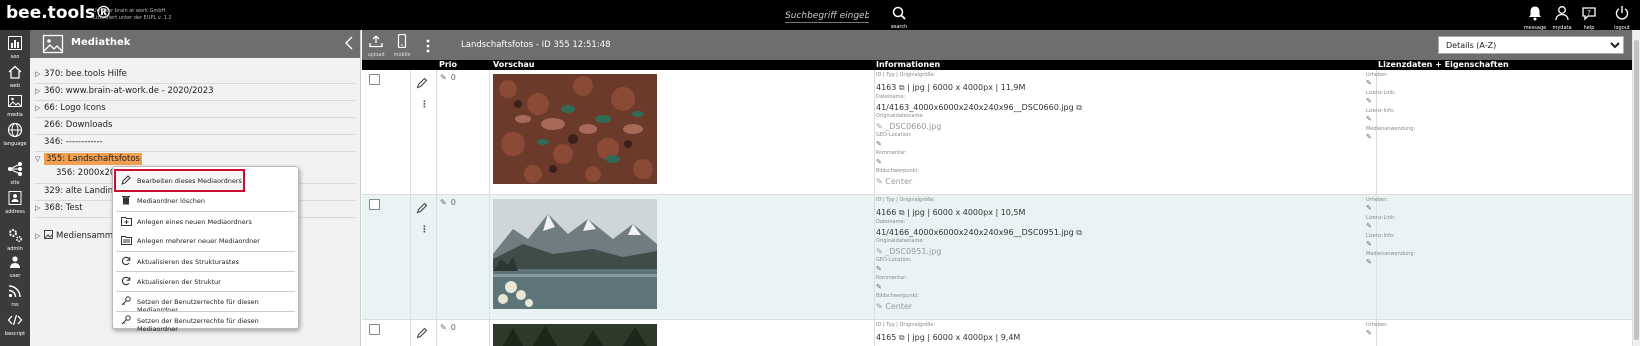 The height and width of the screenshot is (346, 1640). I want to click on rail-item-admin: admin, so click(15, 239).